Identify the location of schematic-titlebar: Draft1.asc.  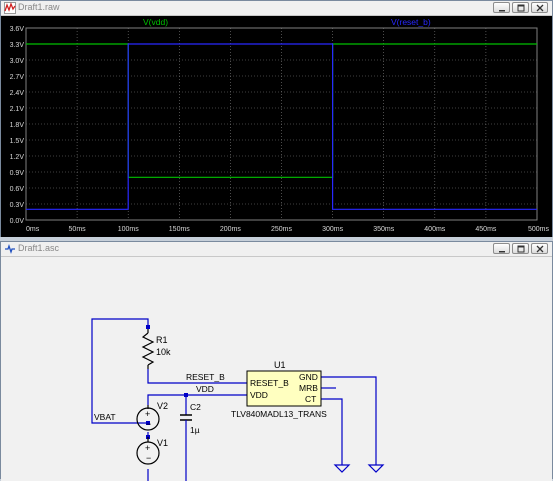
(276, 249).